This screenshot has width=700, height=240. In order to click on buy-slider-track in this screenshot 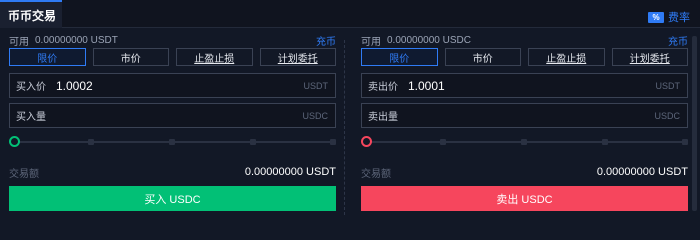, I will do `click(175, 142)`.